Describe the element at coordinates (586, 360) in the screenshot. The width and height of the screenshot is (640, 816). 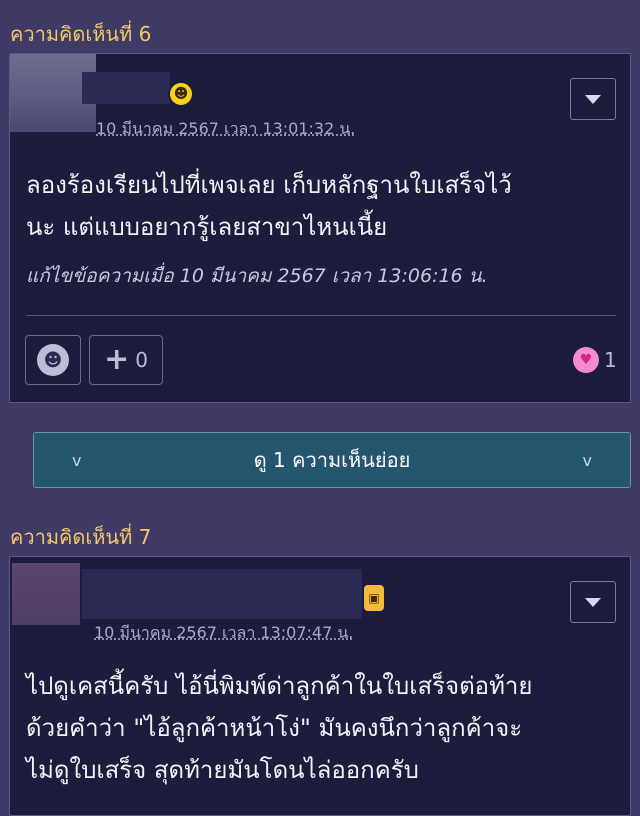
I see `heart-icon: ♥` at that location.